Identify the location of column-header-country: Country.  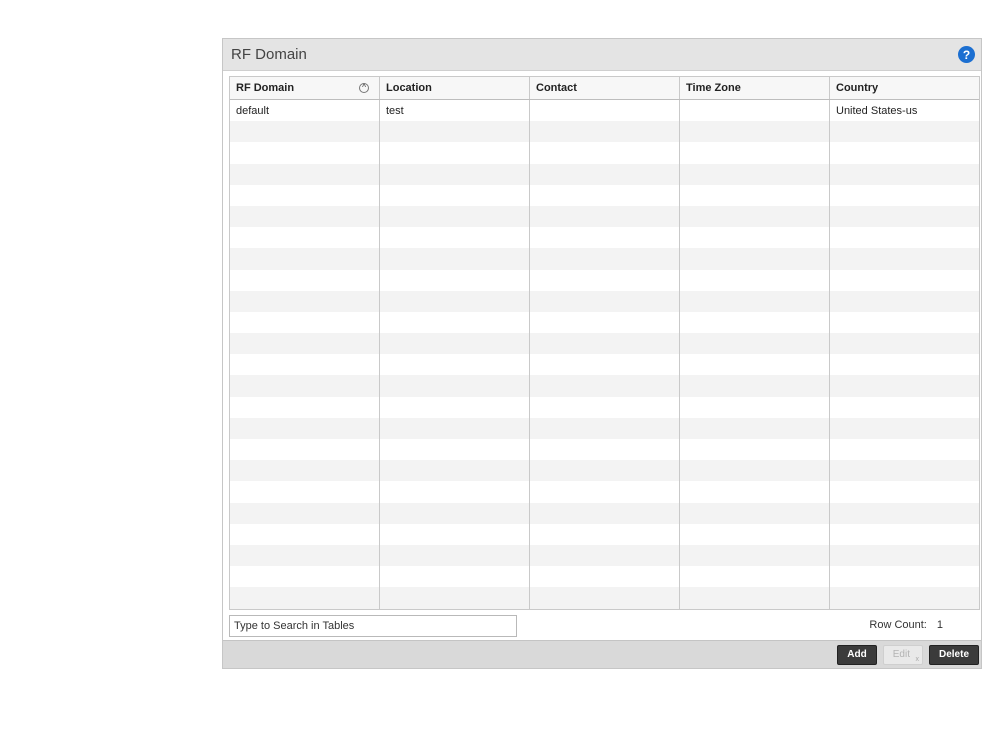
(904, 88).